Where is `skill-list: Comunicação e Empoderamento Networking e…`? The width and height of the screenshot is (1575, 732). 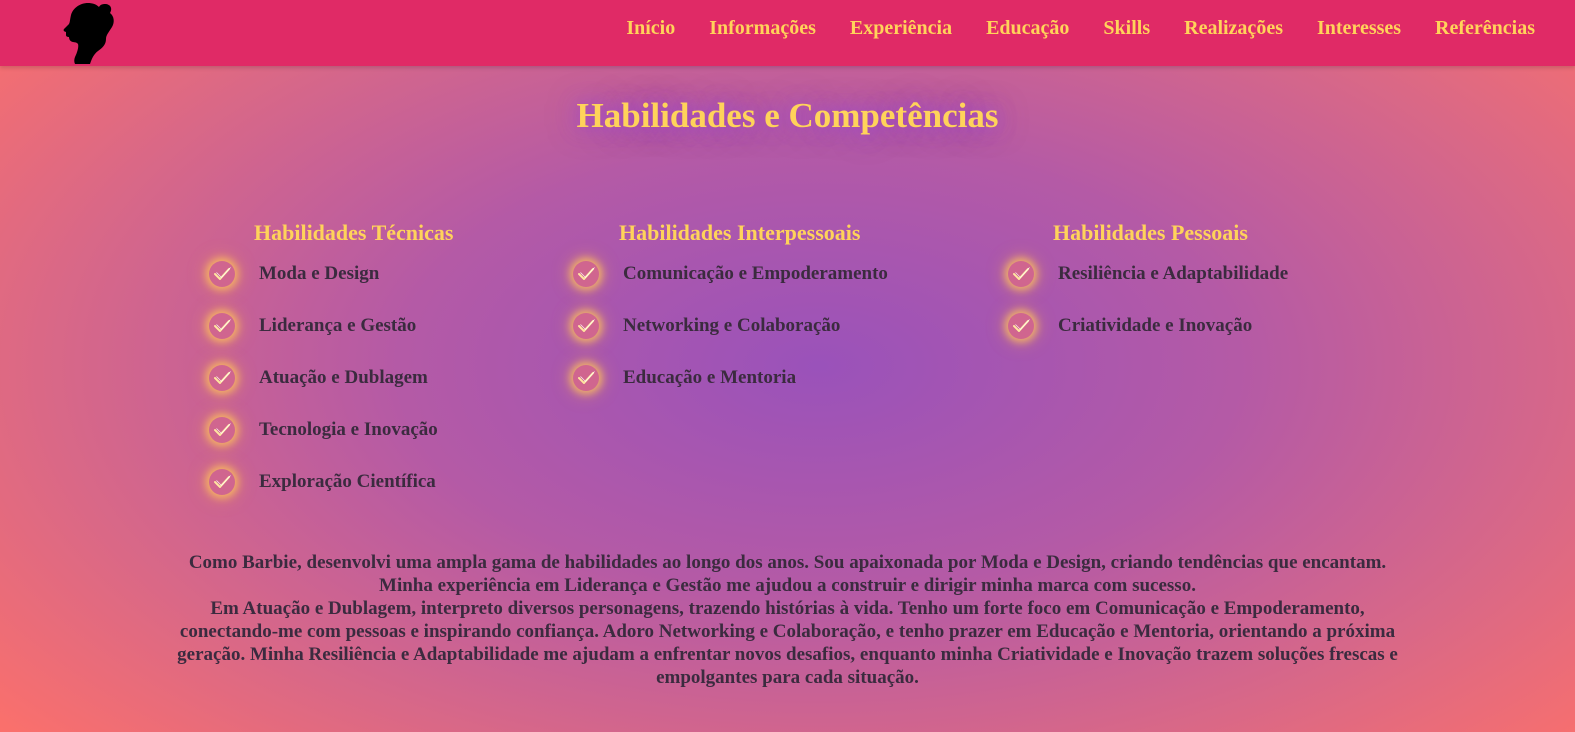 skill-list: Comunicação e Empoderamento Networking e… is located at coordinates (752, 326).